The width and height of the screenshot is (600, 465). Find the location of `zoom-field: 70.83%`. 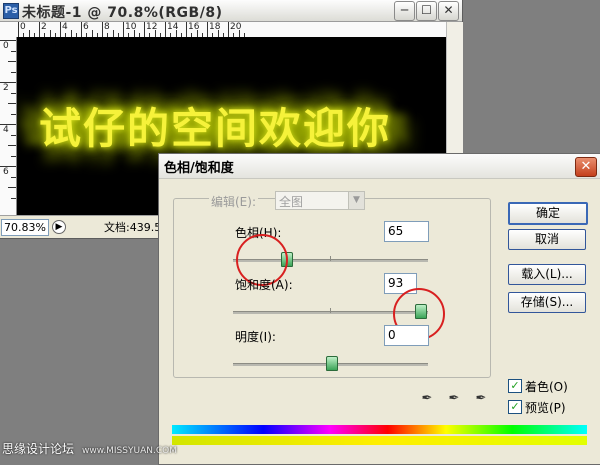

zoom-field: 70.83% is located at coordinates (25, 227).